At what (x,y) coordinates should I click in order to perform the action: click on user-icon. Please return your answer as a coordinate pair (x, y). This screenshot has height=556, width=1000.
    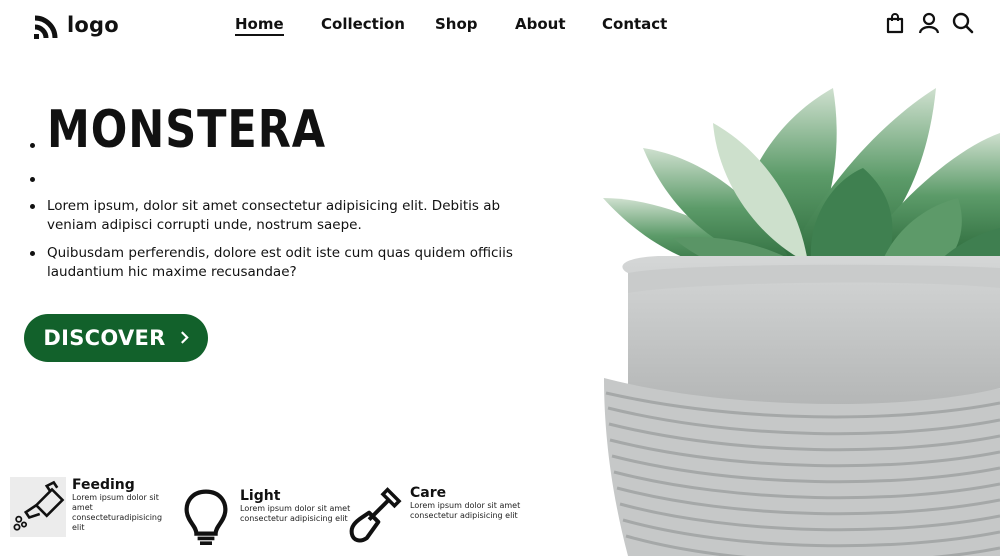
    Looking at the image, I should click on (929, 23).